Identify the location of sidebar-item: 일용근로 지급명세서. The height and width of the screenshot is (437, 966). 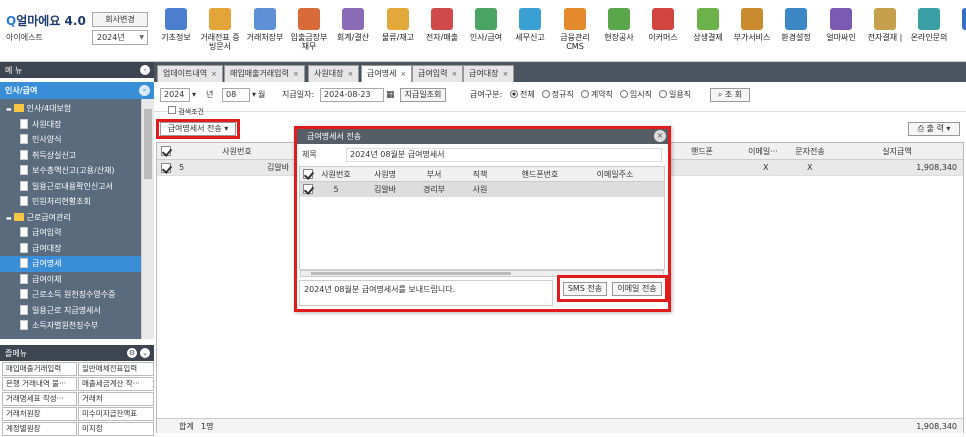
(70, 311).